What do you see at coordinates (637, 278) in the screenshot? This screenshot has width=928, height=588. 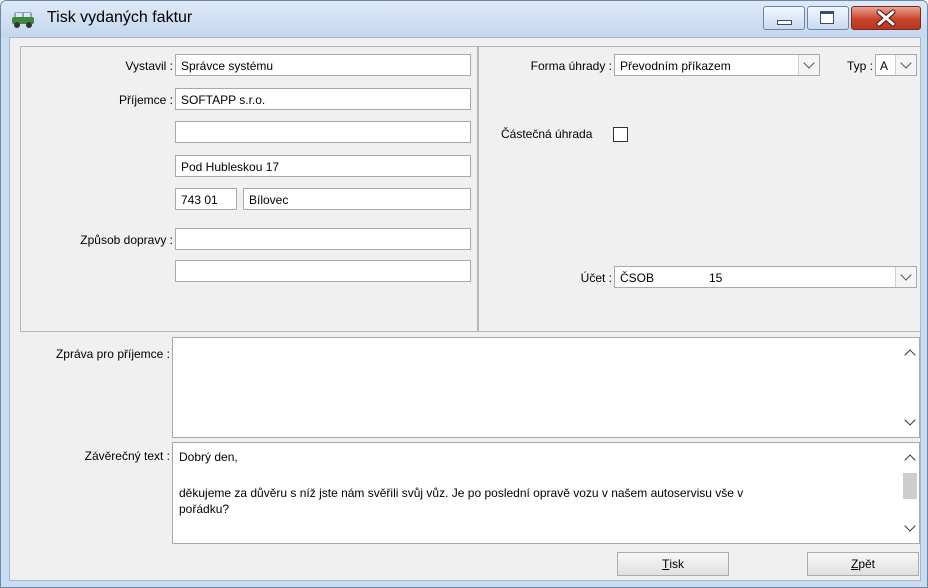 I see `ucet-bank: ČSOB` at bounding box center [637, 278].